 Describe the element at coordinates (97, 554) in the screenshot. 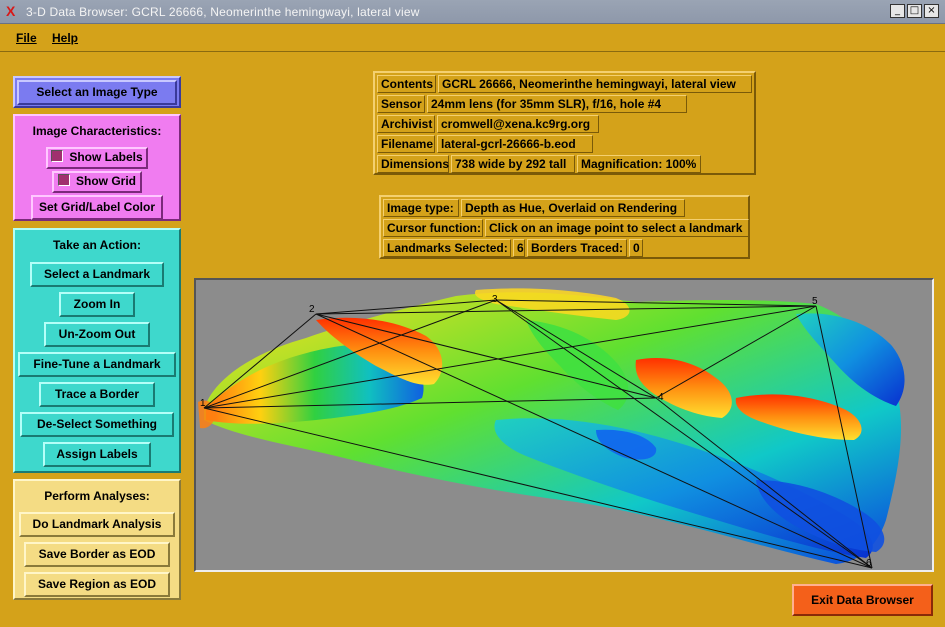

I see `save-border-eod-button: Save Border as EOD` at that location.